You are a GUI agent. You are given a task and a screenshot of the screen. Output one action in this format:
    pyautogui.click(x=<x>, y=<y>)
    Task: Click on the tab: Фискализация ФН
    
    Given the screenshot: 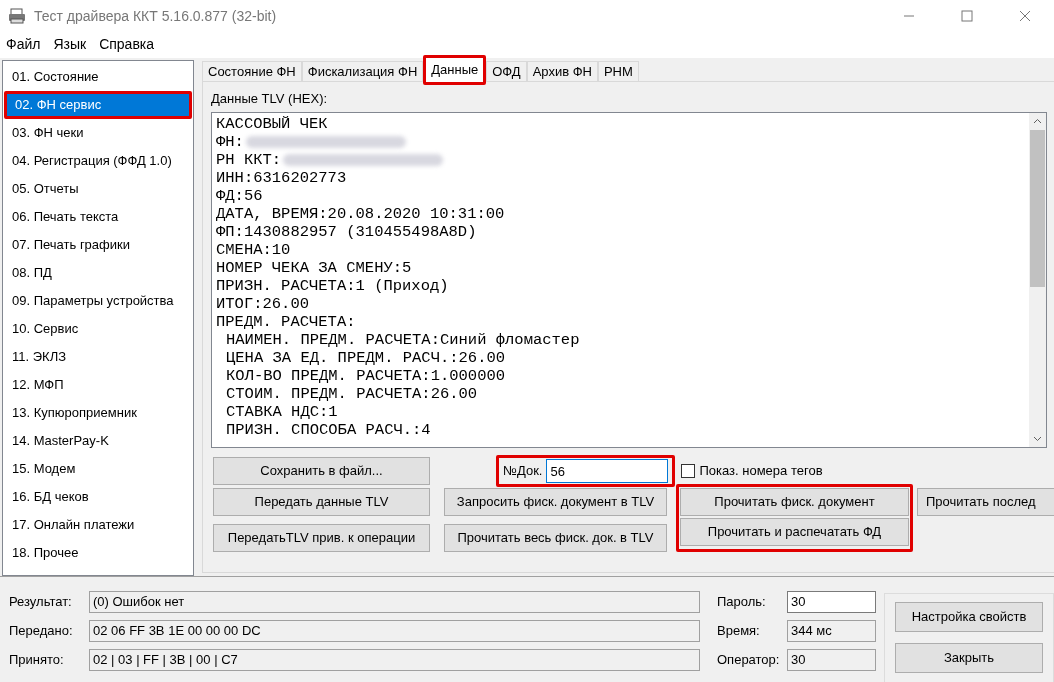 What is the action you would take?
    pyautogui.click(x=362, y=71)
    